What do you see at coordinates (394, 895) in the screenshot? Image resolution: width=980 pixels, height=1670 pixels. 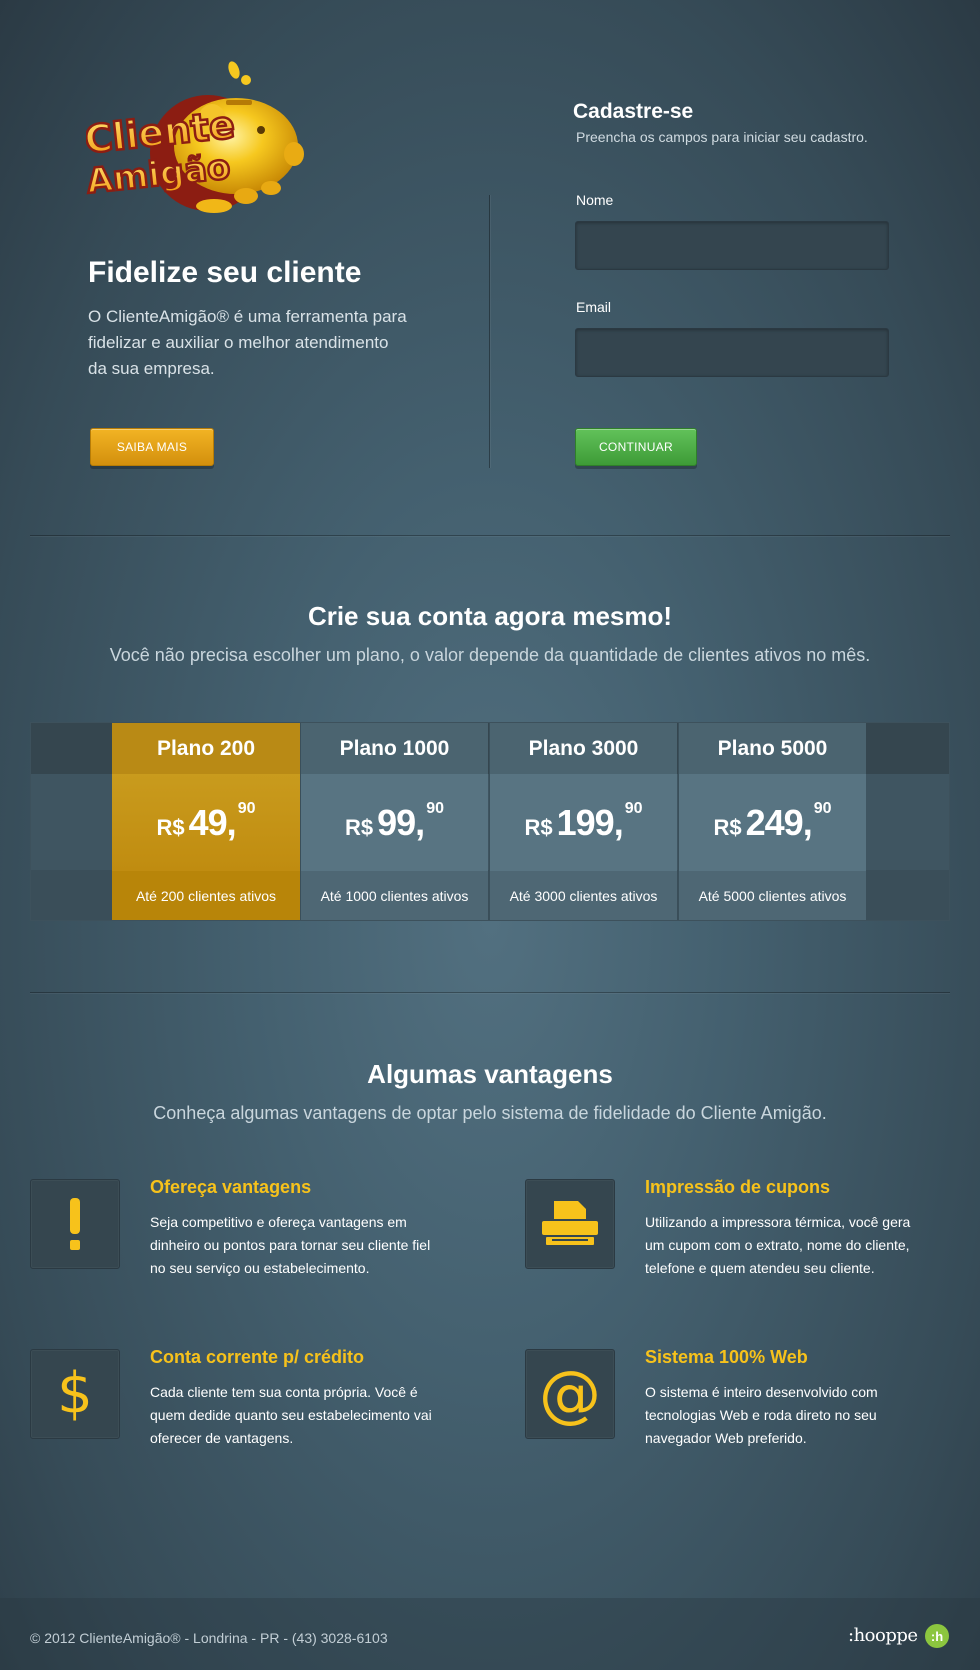 I see `plan-description: Até 1000 clientes ativos` at bounding box center [394, 895].